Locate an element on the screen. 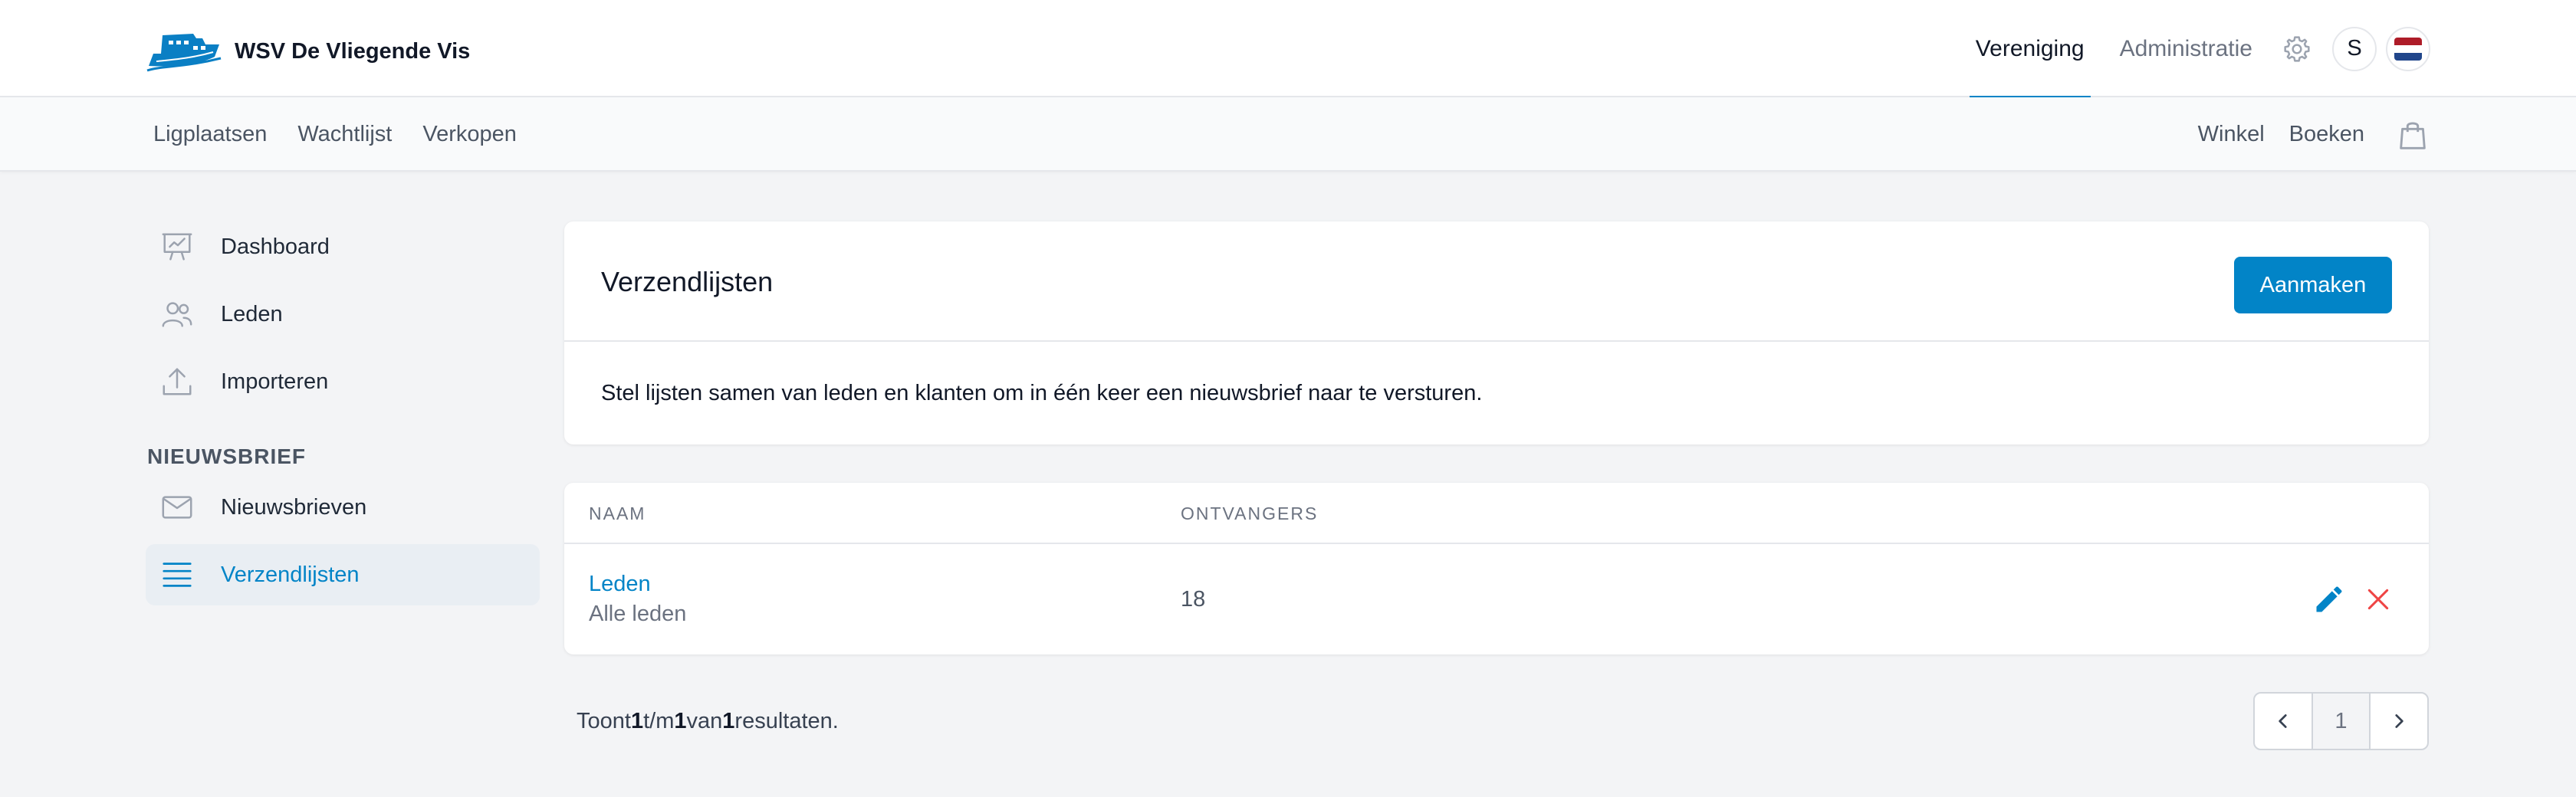 This screenshot has height=797, width=2576. results-summary: Toont 1 t/m 1 van 1 resultaten. is located at coordinates (708, 721).